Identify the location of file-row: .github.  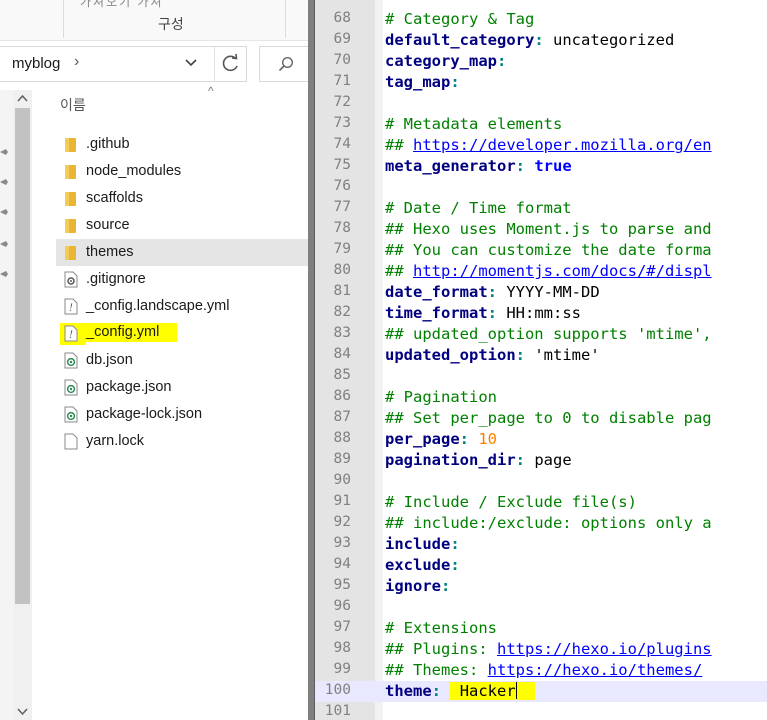
(182, 144).